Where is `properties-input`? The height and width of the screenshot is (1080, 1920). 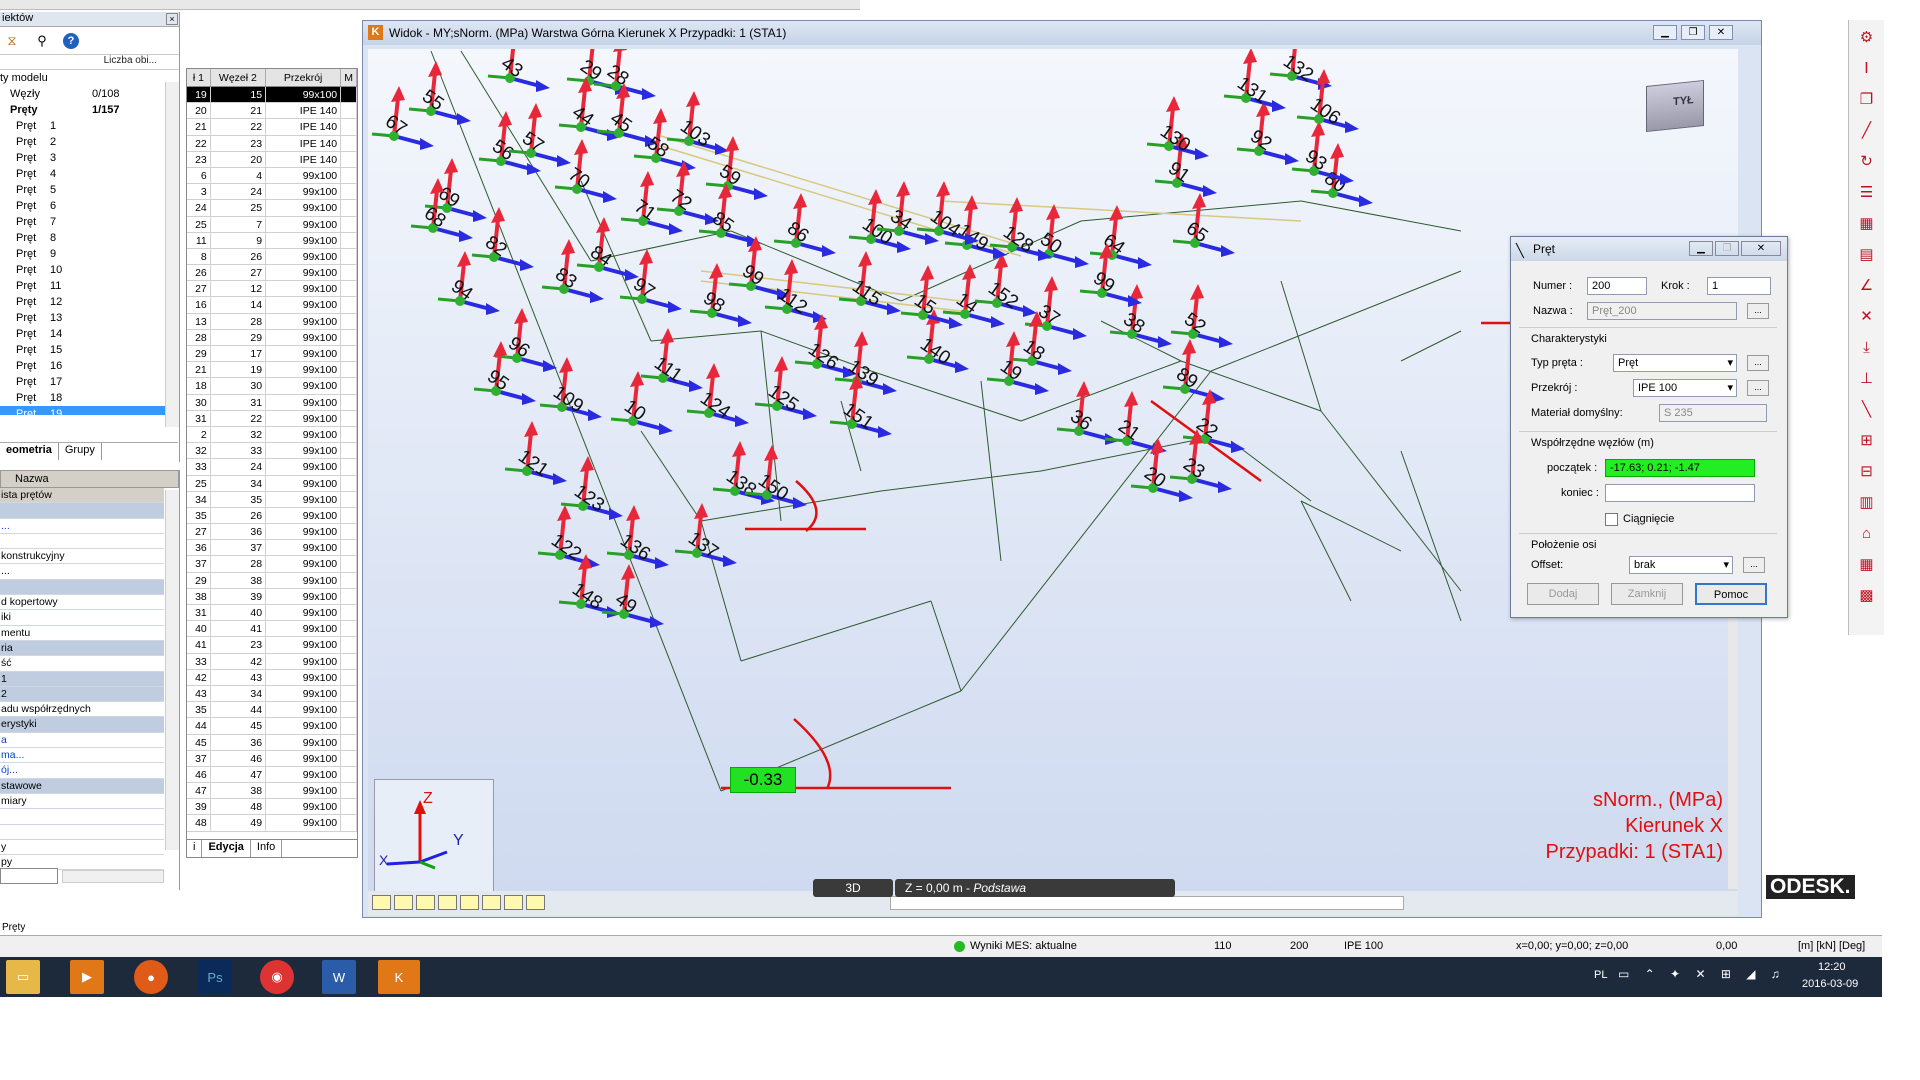
properties-input is located at coordinates (29, 876).